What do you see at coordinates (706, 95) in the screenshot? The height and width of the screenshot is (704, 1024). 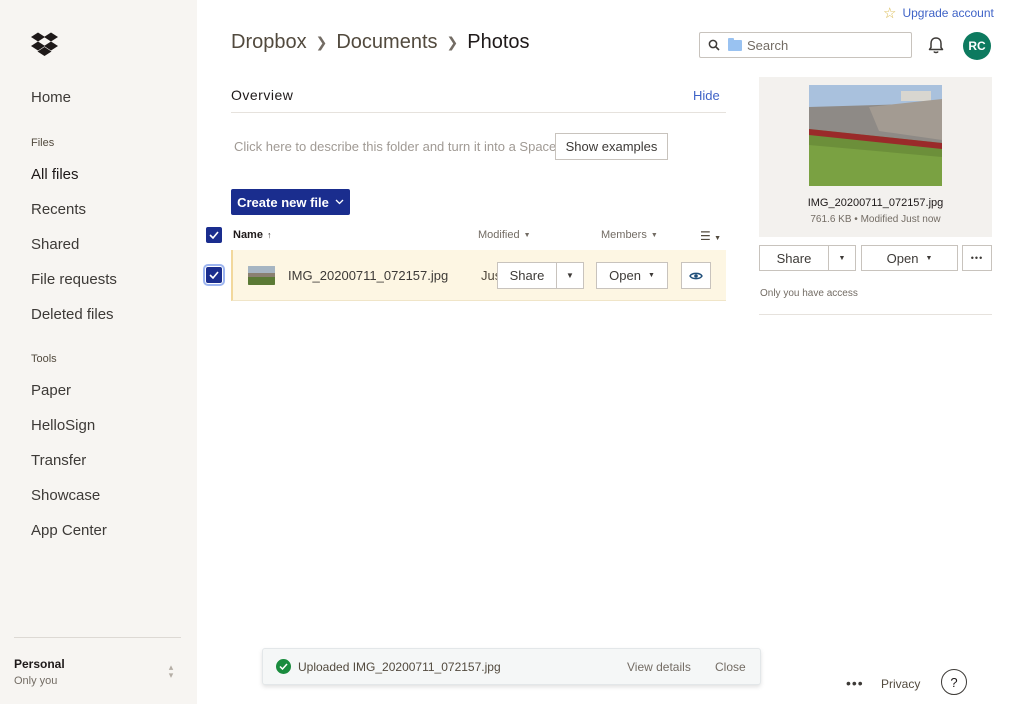 I see `hide-overview-link: Hide` at bounding box center [706, 95].